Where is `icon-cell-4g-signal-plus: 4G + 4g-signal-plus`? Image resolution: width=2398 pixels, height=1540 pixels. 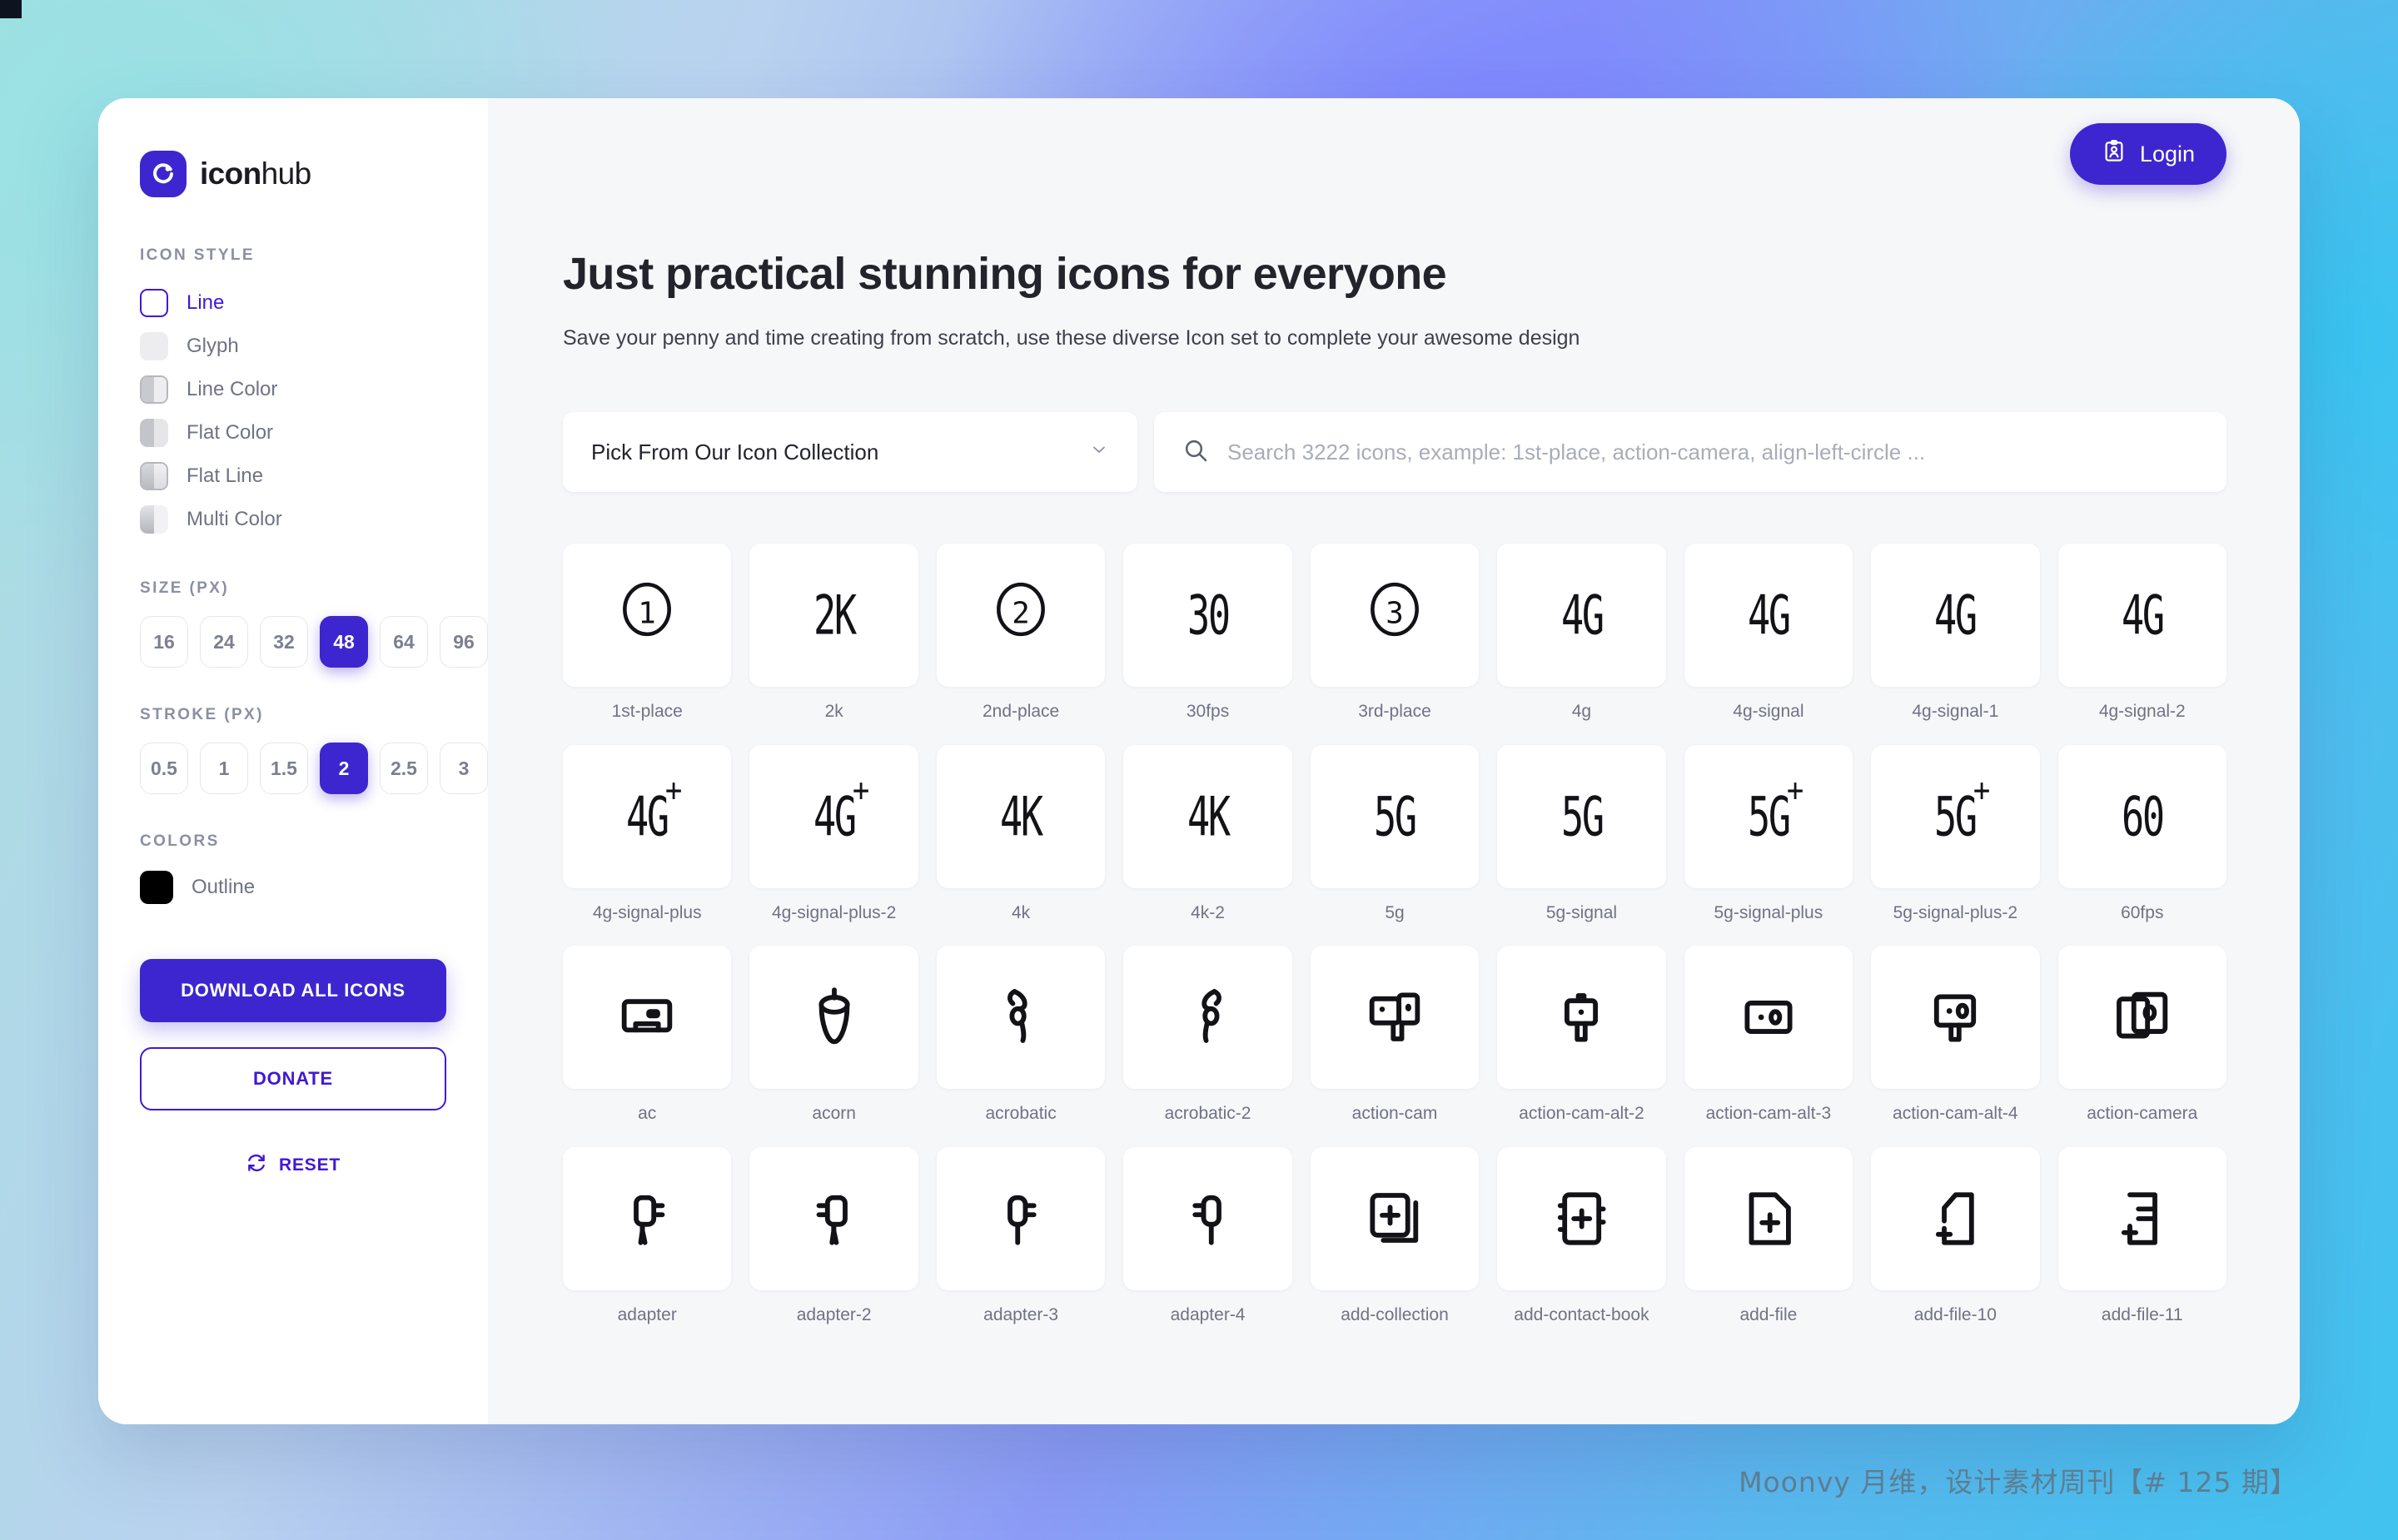 icon-cell-4g-signal-plus: 4G + 4g-signal-plus is located at coordinates (647, 834).